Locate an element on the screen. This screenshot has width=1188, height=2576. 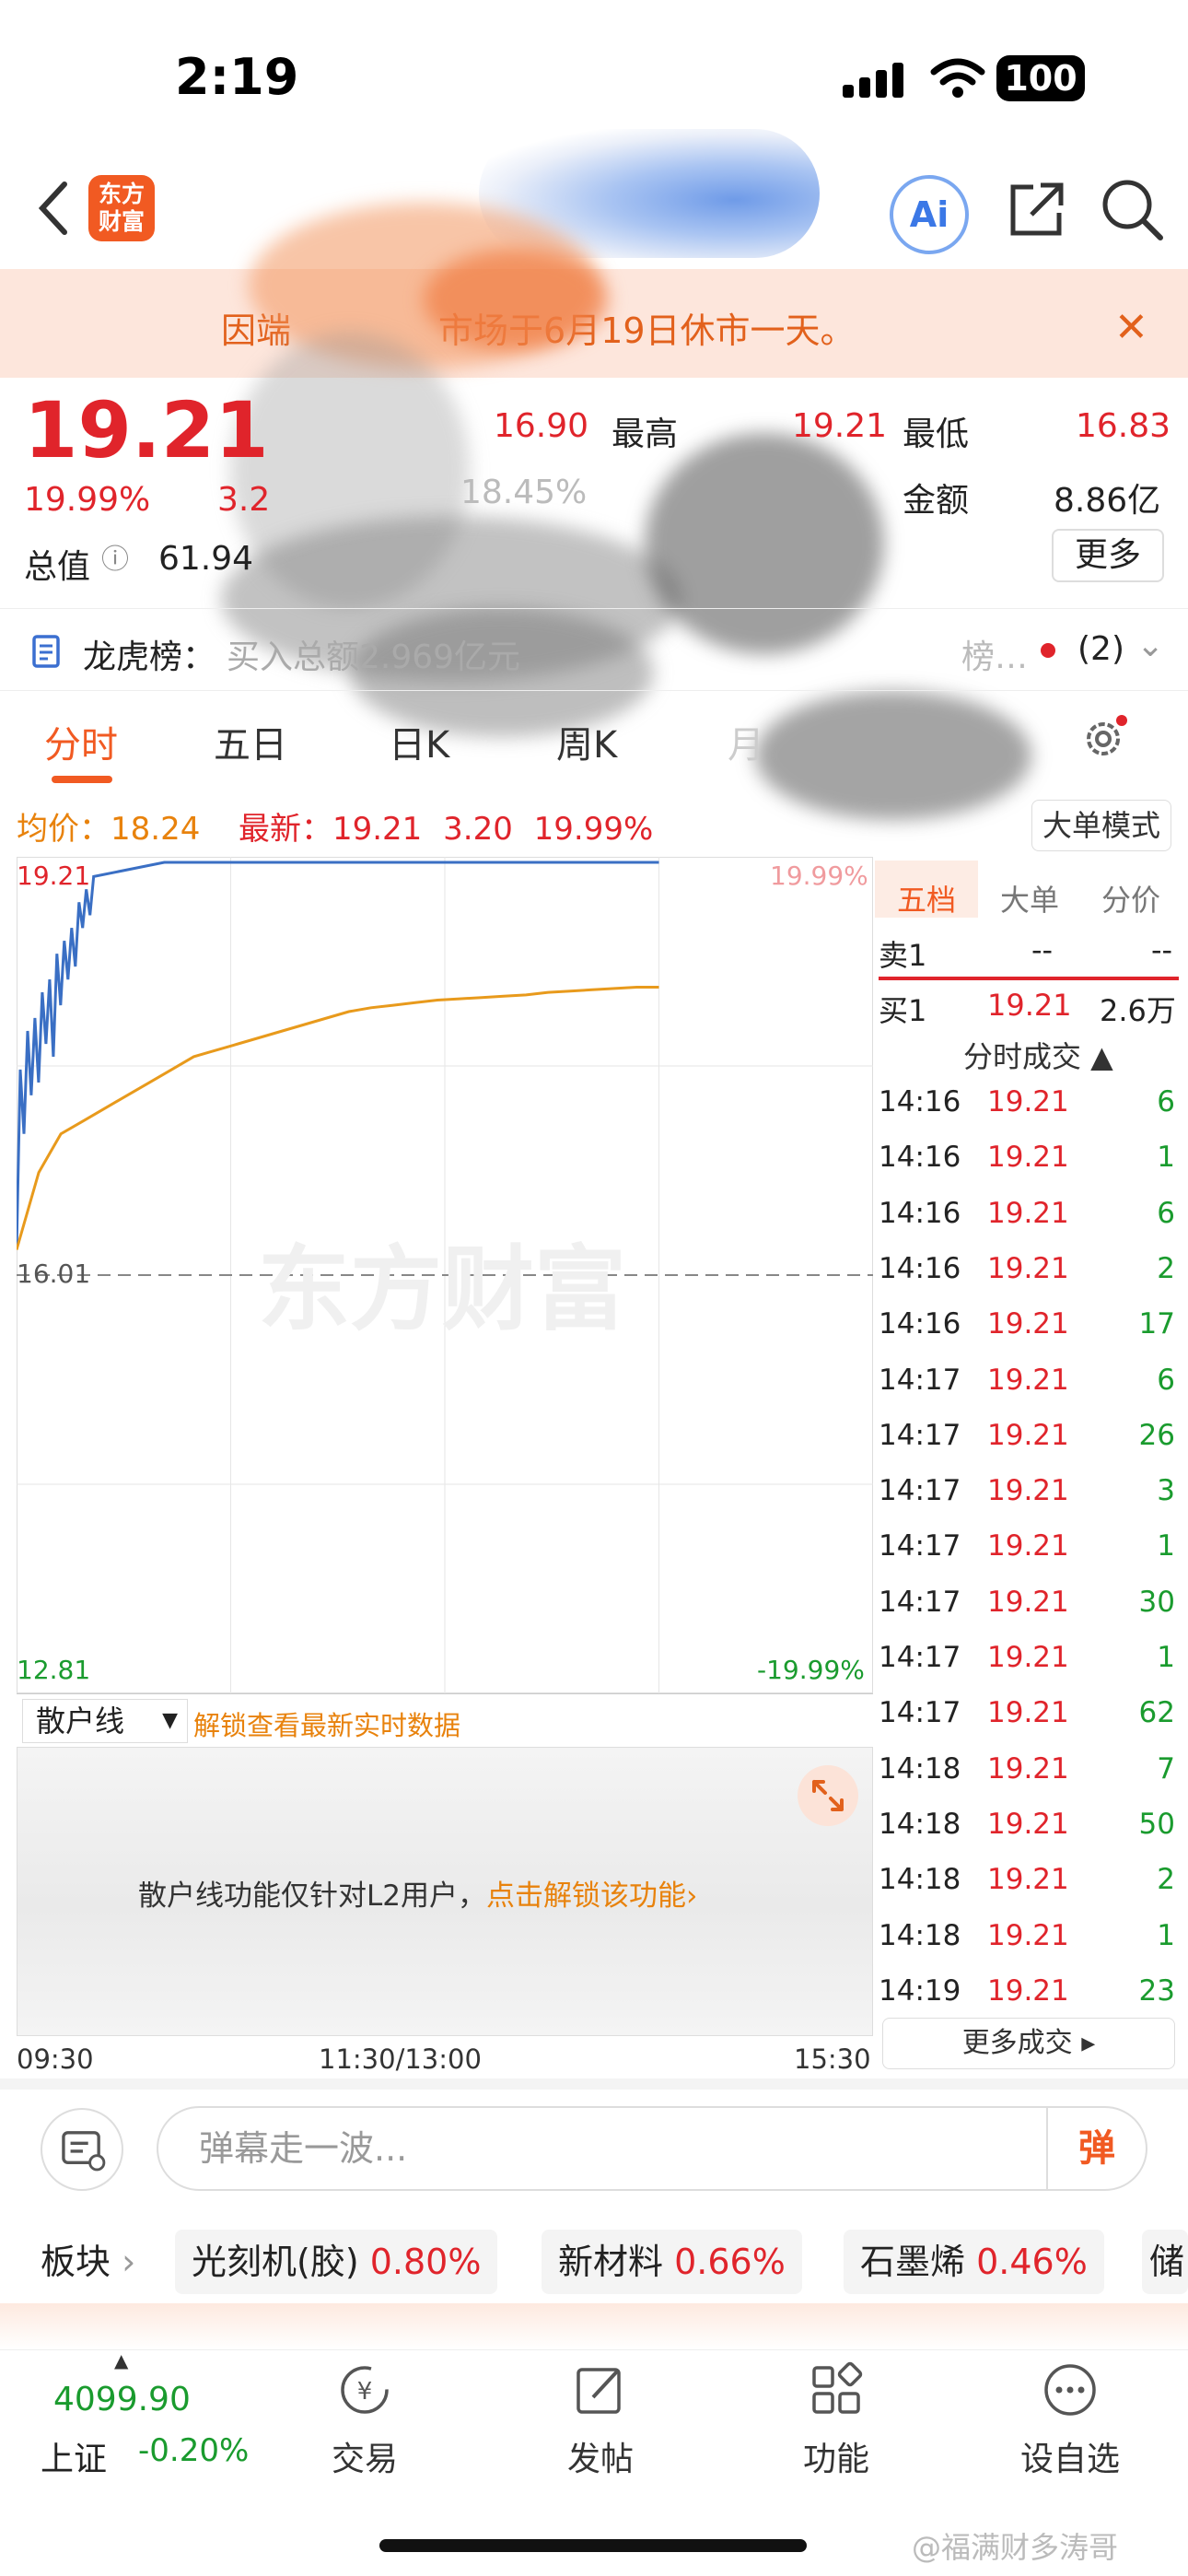
sector-chip: 石墨烯 0.46% is located at coordinates (974, 2262).